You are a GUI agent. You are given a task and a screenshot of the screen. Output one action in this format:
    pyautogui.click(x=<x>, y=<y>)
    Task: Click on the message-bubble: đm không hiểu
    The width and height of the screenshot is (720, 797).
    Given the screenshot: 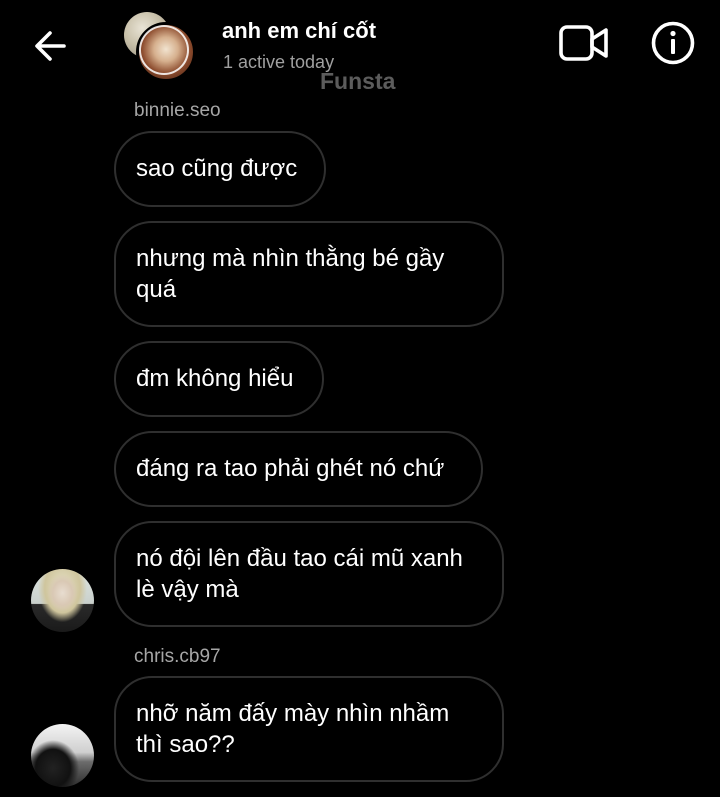 What is the action you would take?
    pyautogui.click(x=219, y=379)
    